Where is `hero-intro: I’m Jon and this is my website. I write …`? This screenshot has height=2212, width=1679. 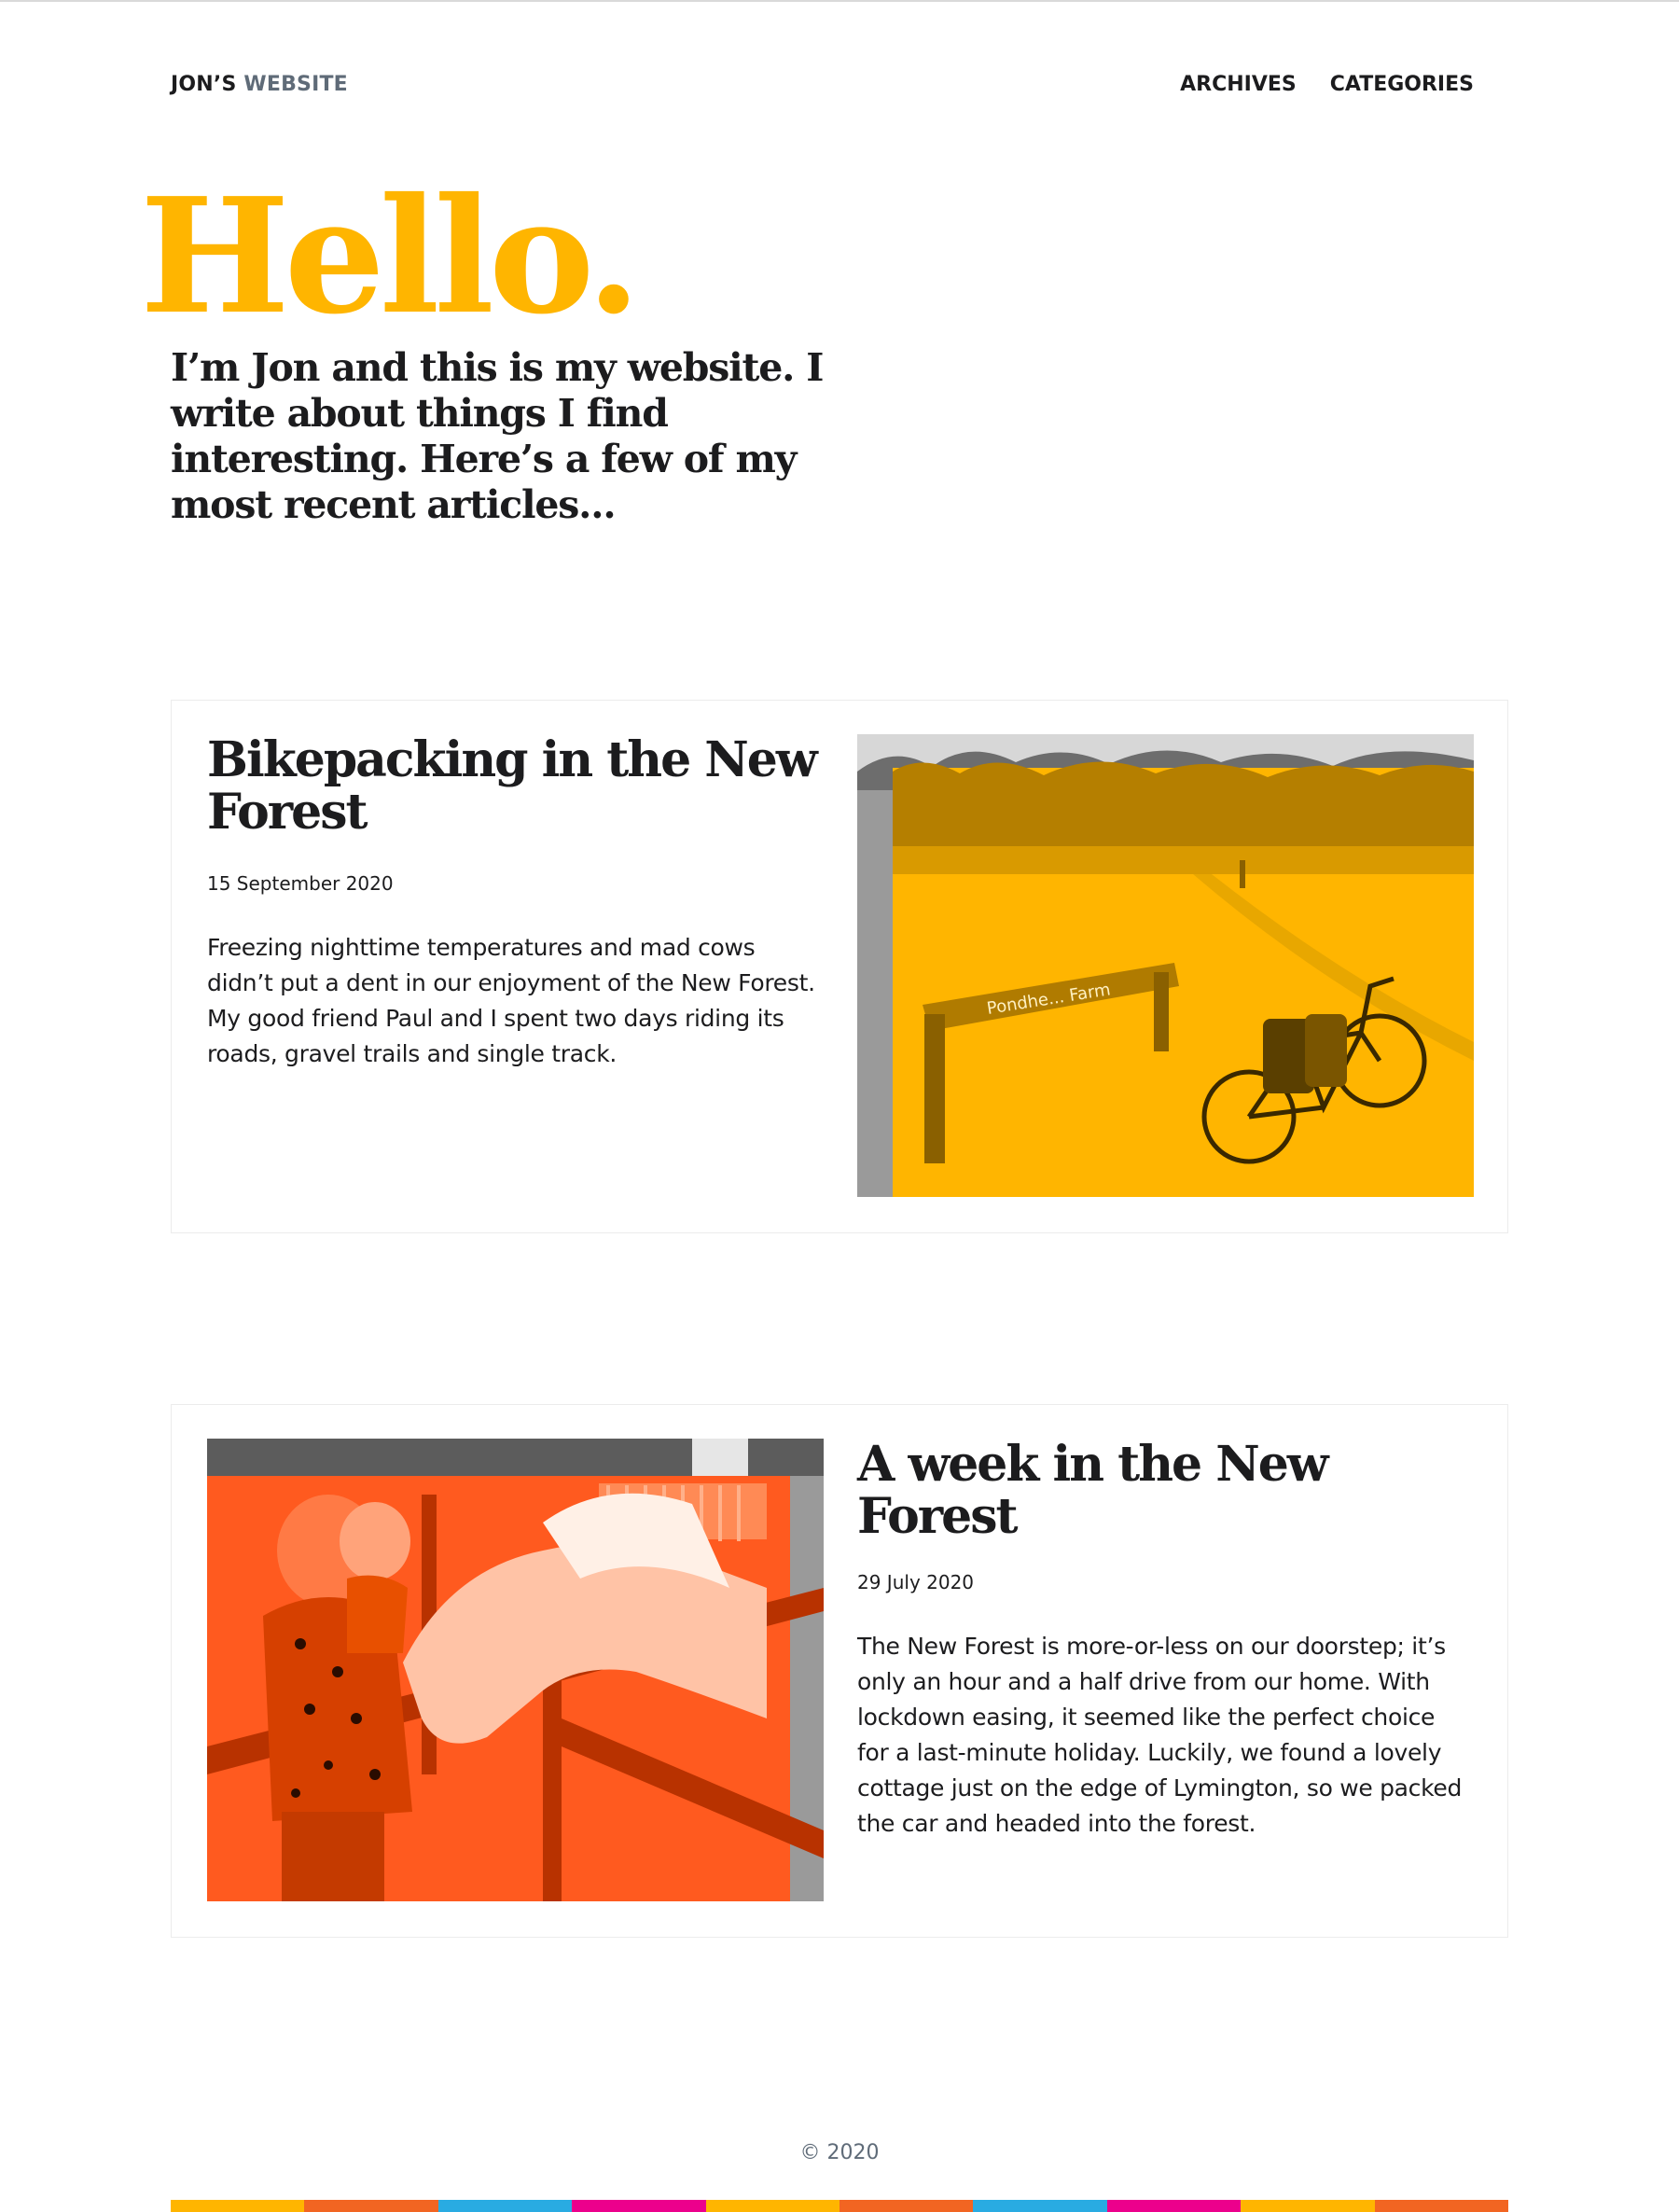
hero-intro: I’m Jon and this is my website. I write … is located at coordinates (498, 436).